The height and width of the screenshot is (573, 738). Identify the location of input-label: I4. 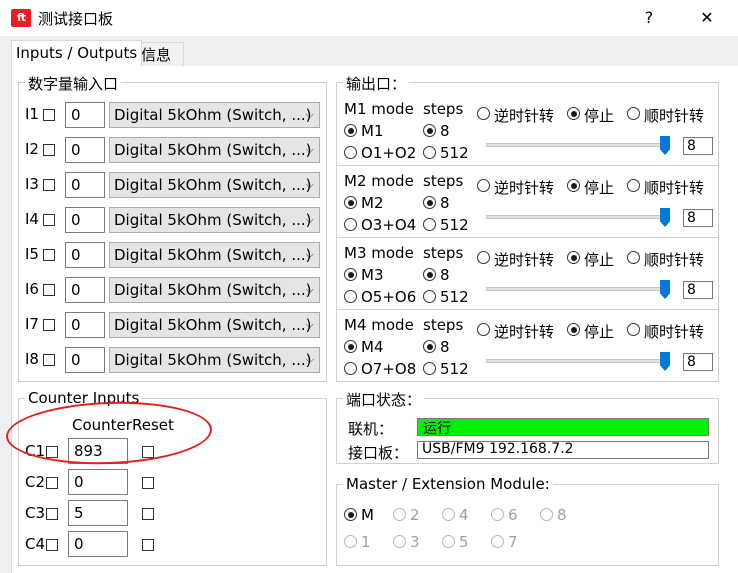
(32, 219).